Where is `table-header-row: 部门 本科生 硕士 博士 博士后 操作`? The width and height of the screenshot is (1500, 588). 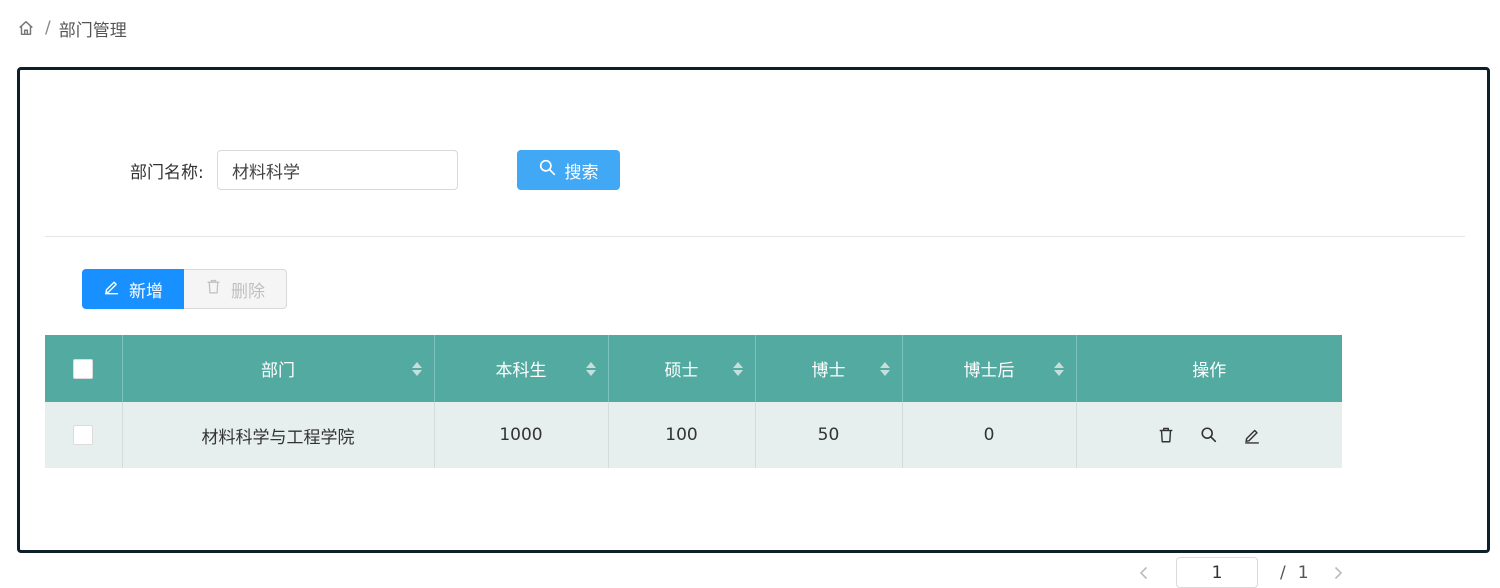 table-header-row: 部门 本科生 硕士 博士 博士后 操作 is located at coordinates (693, 368).